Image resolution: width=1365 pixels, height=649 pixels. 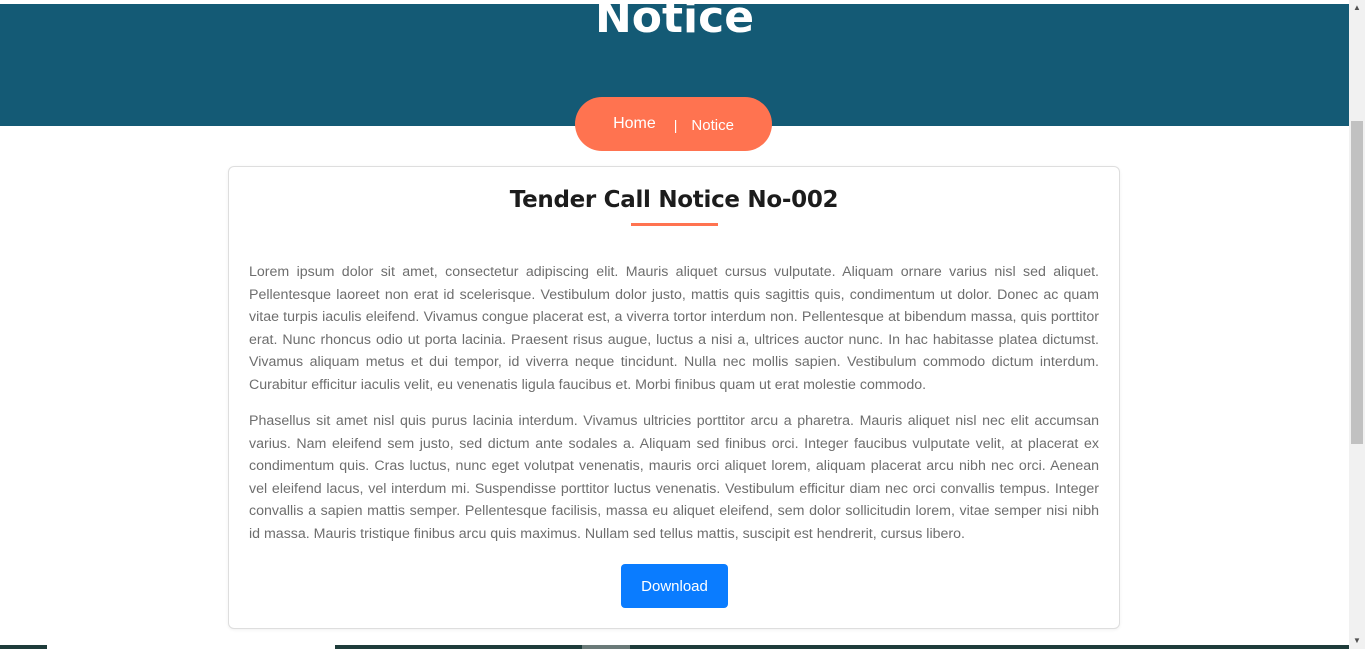 What do you see at coordinates (1357, 641) in the screenshot?
I see `triangle-down-icon: ▼` at bounding box center [1357, 641].